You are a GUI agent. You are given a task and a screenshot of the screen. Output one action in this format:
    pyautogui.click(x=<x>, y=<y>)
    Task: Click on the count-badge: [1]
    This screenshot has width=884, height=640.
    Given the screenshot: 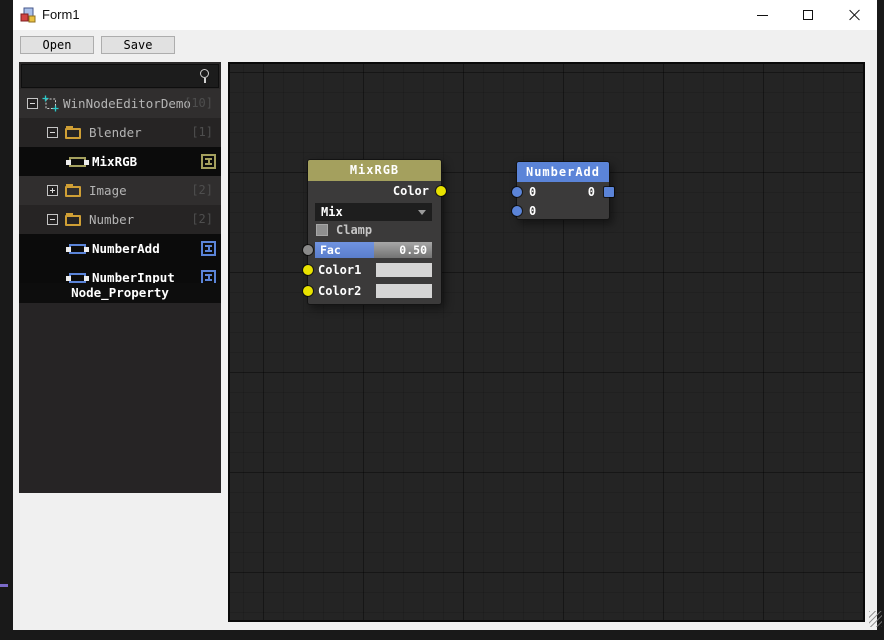 What is the action you would take?
    pyautogui.click(x=202, y=132)
    